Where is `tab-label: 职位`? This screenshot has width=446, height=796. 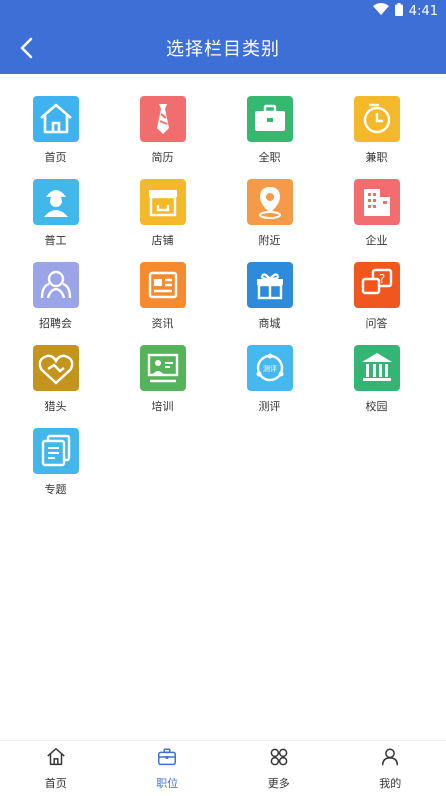
tab-label: 职位 is located at coordinates (167, 783).